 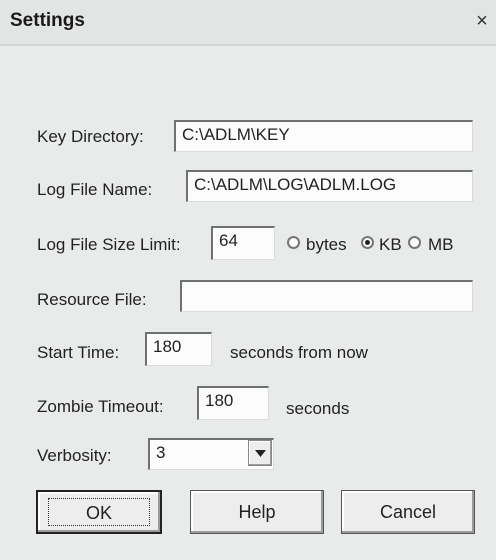 What do you see at coordinates (243, 243) in the screenshot?
I see `log-file-size-input: 64` at bounding box center [243, 243].